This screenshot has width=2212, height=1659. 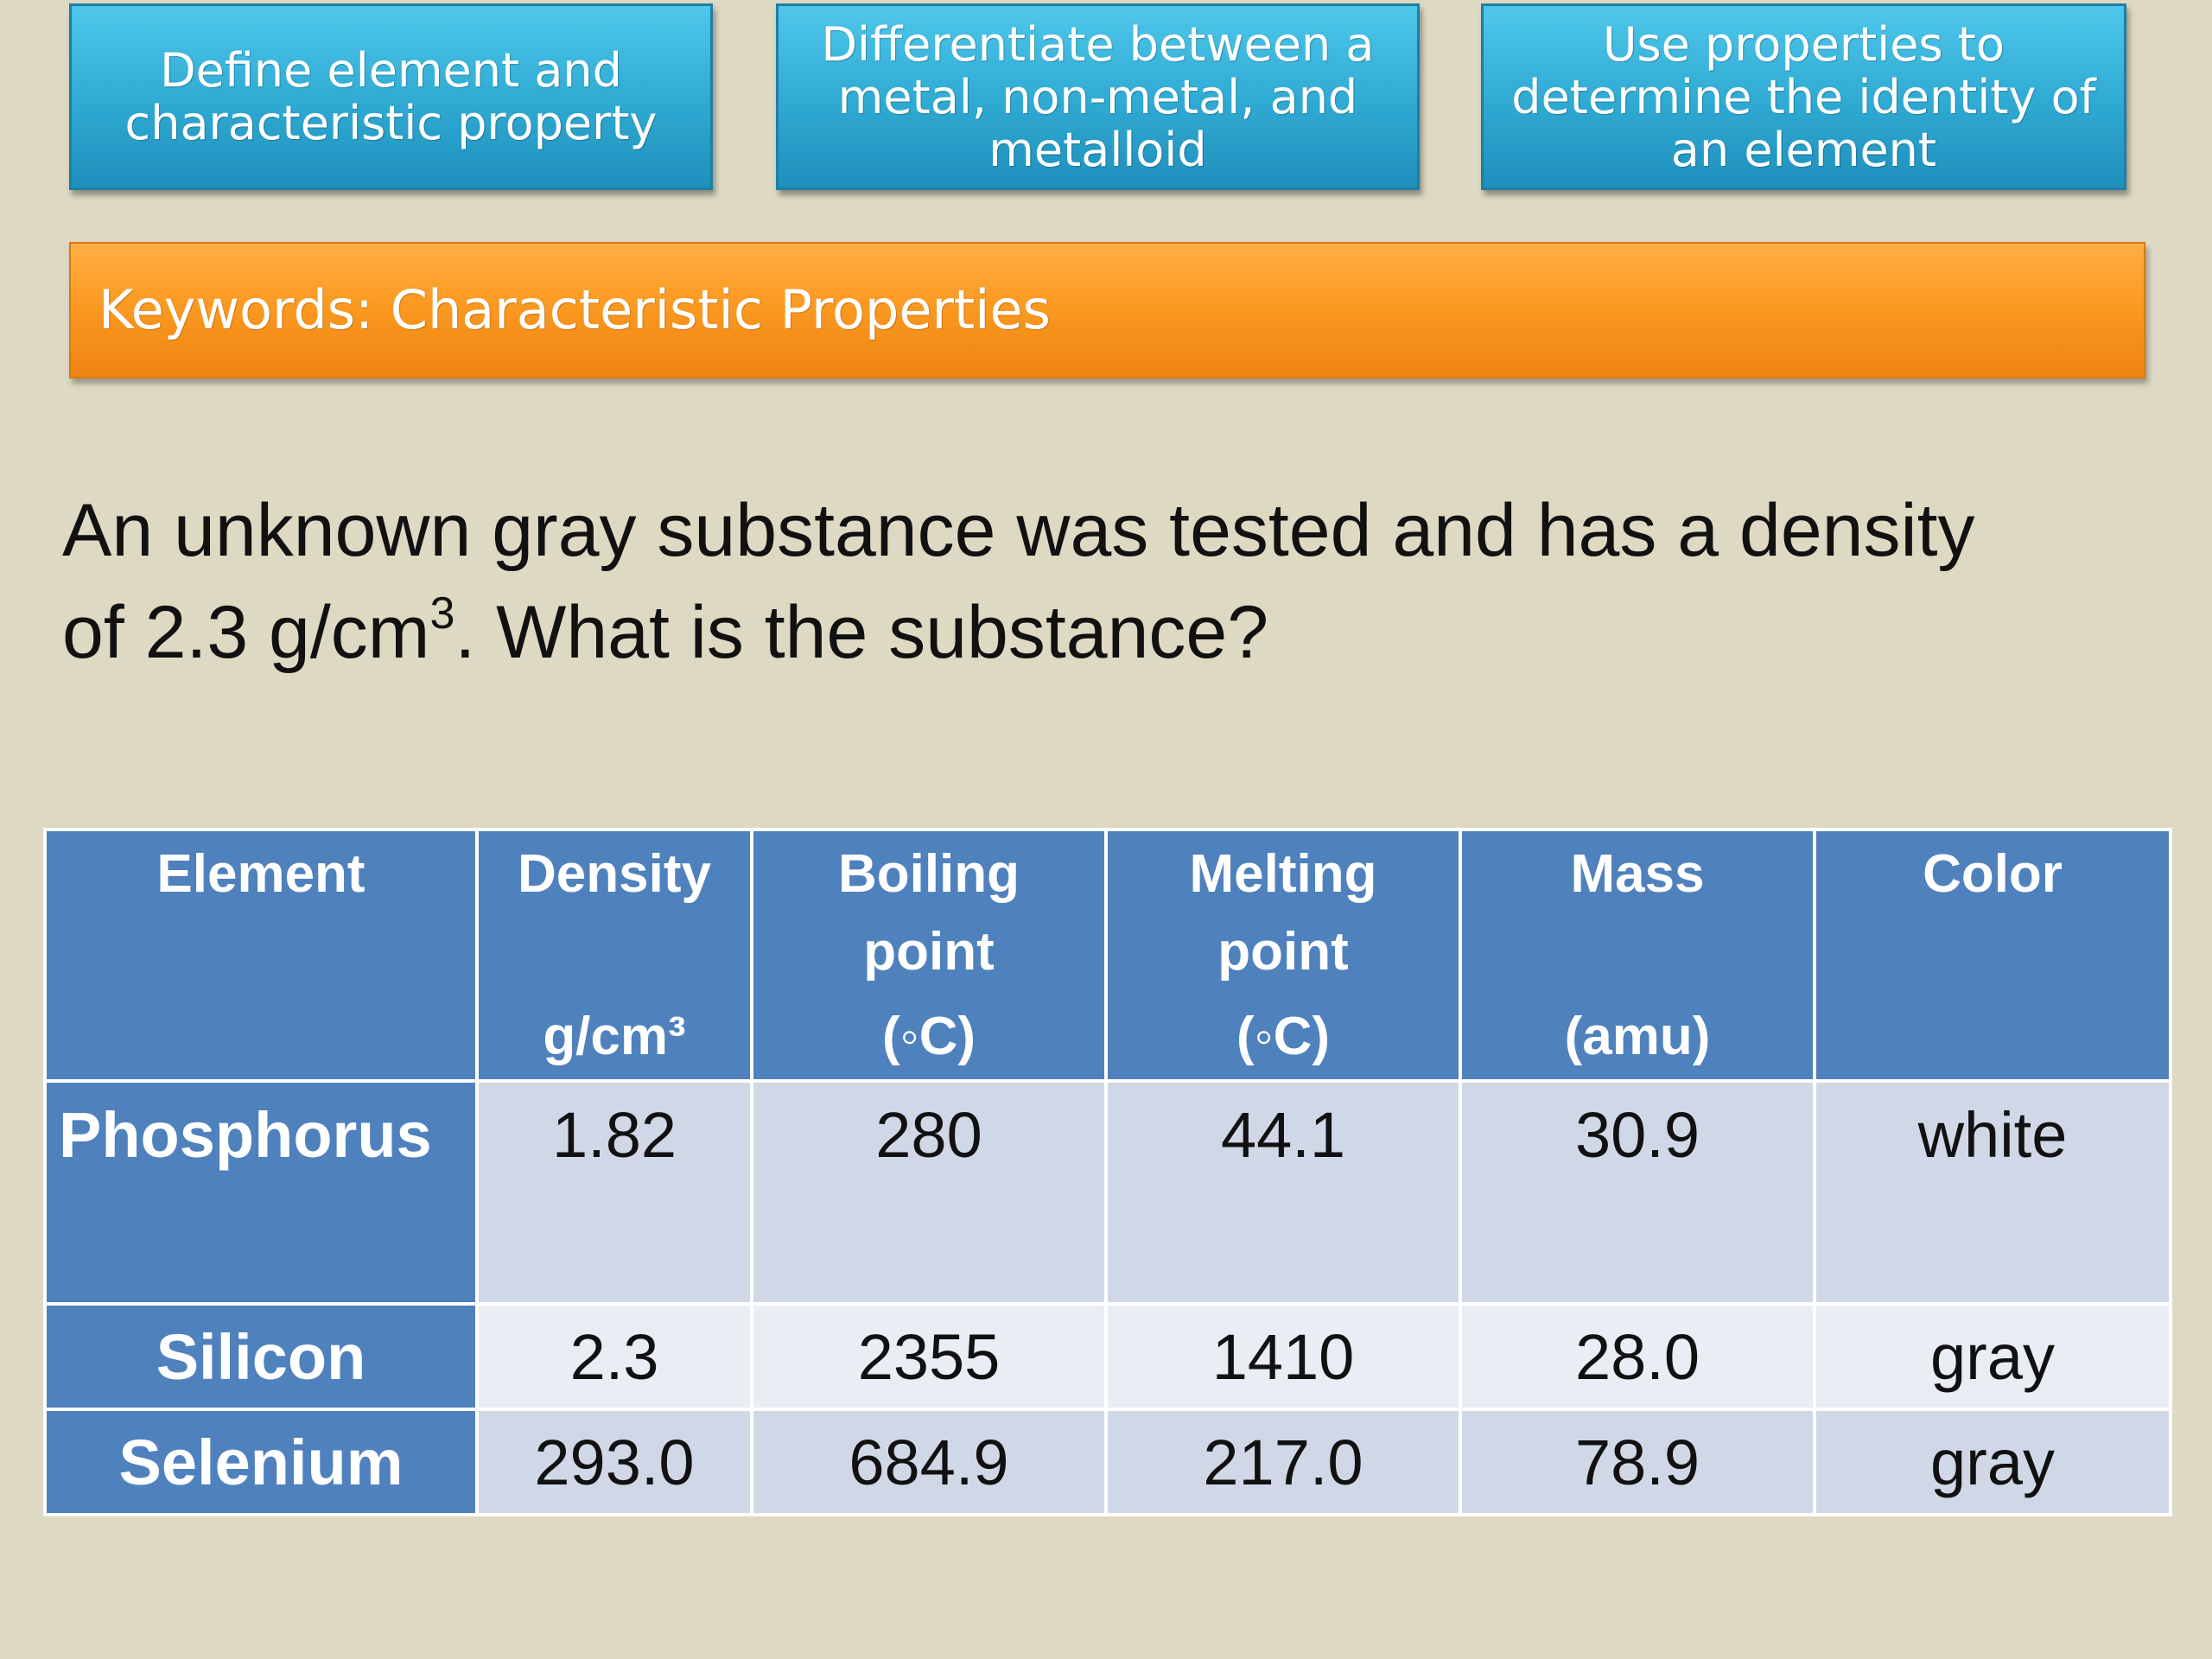 What do you see at coordinates (1993, 874) in the screenshot?
I see `header-label: Color` at bounding box center [1993, 874].